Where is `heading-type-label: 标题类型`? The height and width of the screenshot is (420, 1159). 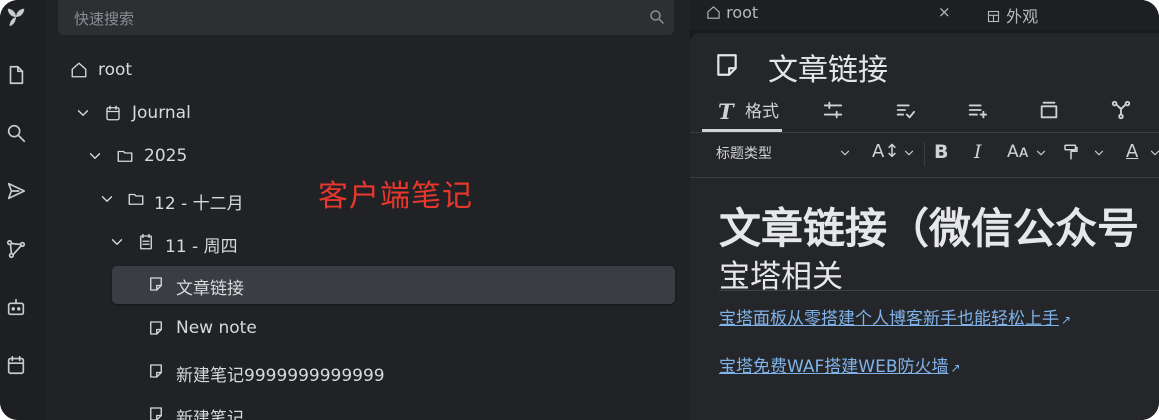
heading-type-label: 标题类型 is located at coordinates (744, 154).